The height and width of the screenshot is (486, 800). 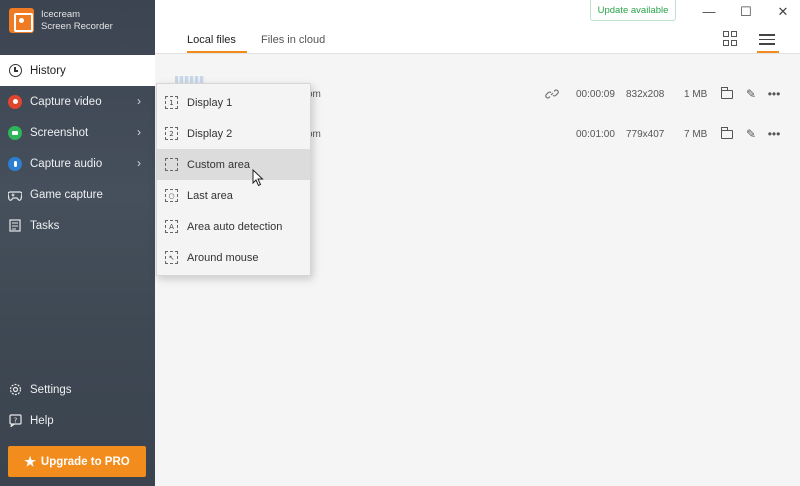 I want to click on maximize-button: ☐, so click(x=746, y=12).